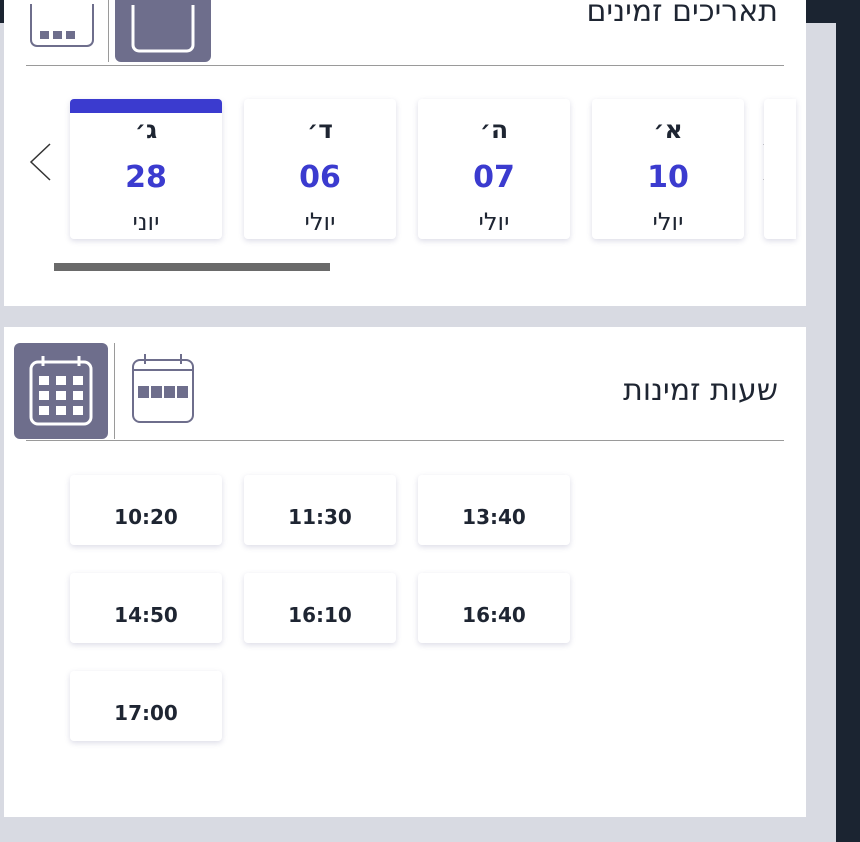 This screenshot has width=860, height=842. Describe the element at coordinates (192, 267) in the screenshot. I see `dates-scroll-indicator` at that location.